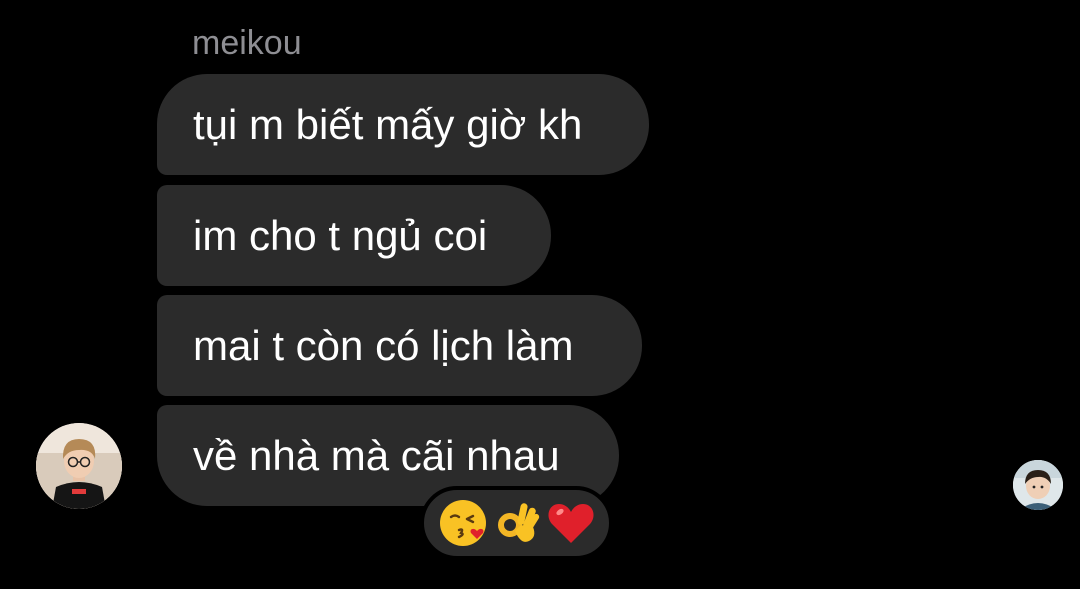 Image resolution: width=1080 pixels, height=589 pixels. Describe the element at coordinates (403, 124) in the screenshot. I see `message-bubble: tụi m biết mấy giờ kh` at that location.